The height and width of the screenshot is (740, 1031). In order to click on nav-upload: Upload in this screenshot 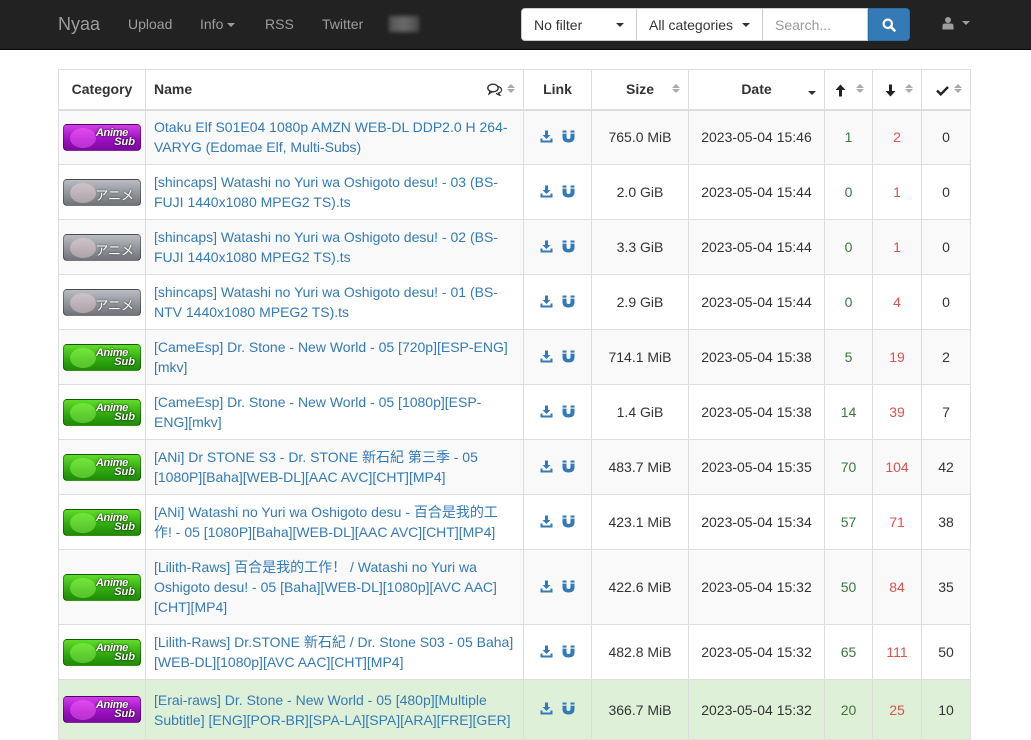, I will do `click(150, 24)`.